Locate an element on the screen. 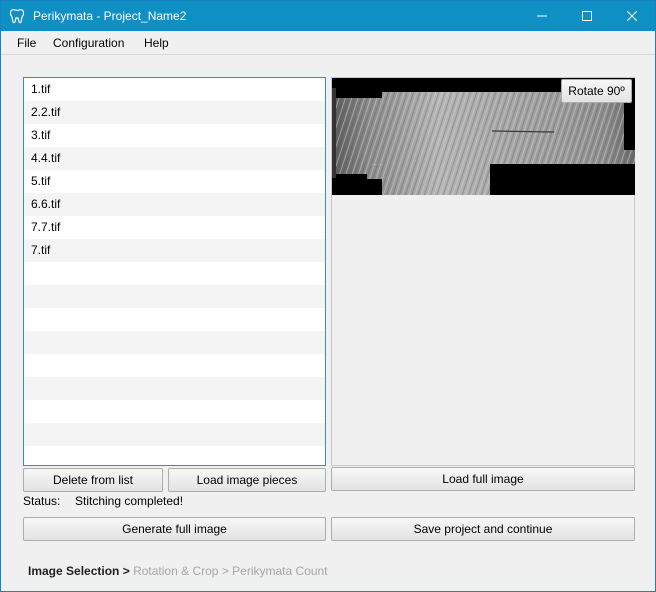 This screenshot has height=592, width=656. minimize-button is located at coordinates (542, 16).